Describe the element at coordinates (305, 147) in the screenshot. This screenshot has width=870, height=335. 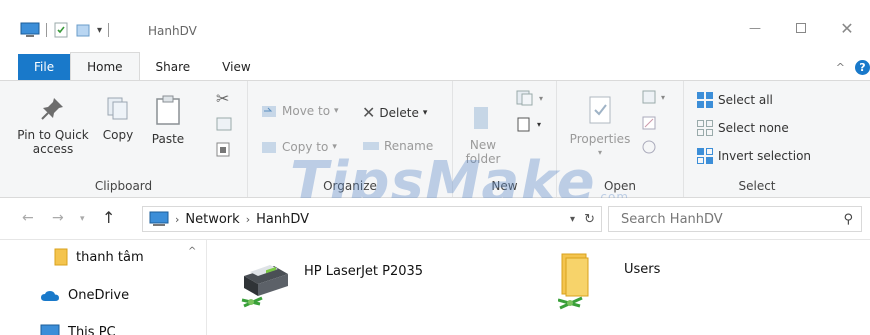
I see `copy-to-label: Copy to` at that location.